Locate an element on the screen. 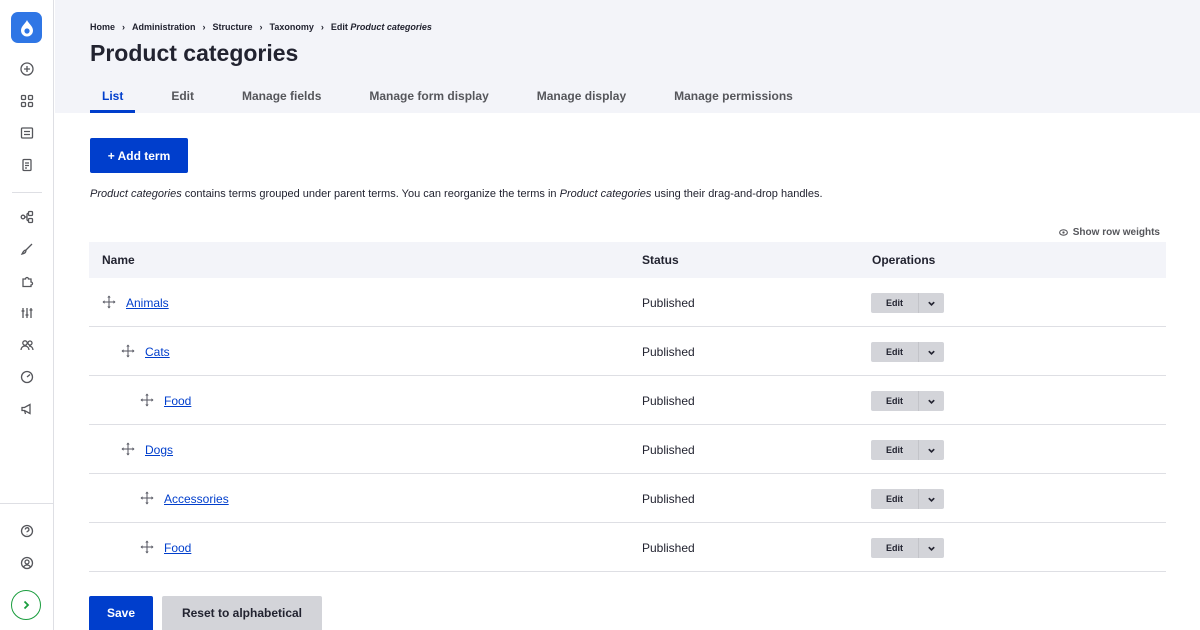 Image resolution: width=1200 pixels, height=630 pixels. table-row: Dogs Published Edit is located at coordinates (627, 449).